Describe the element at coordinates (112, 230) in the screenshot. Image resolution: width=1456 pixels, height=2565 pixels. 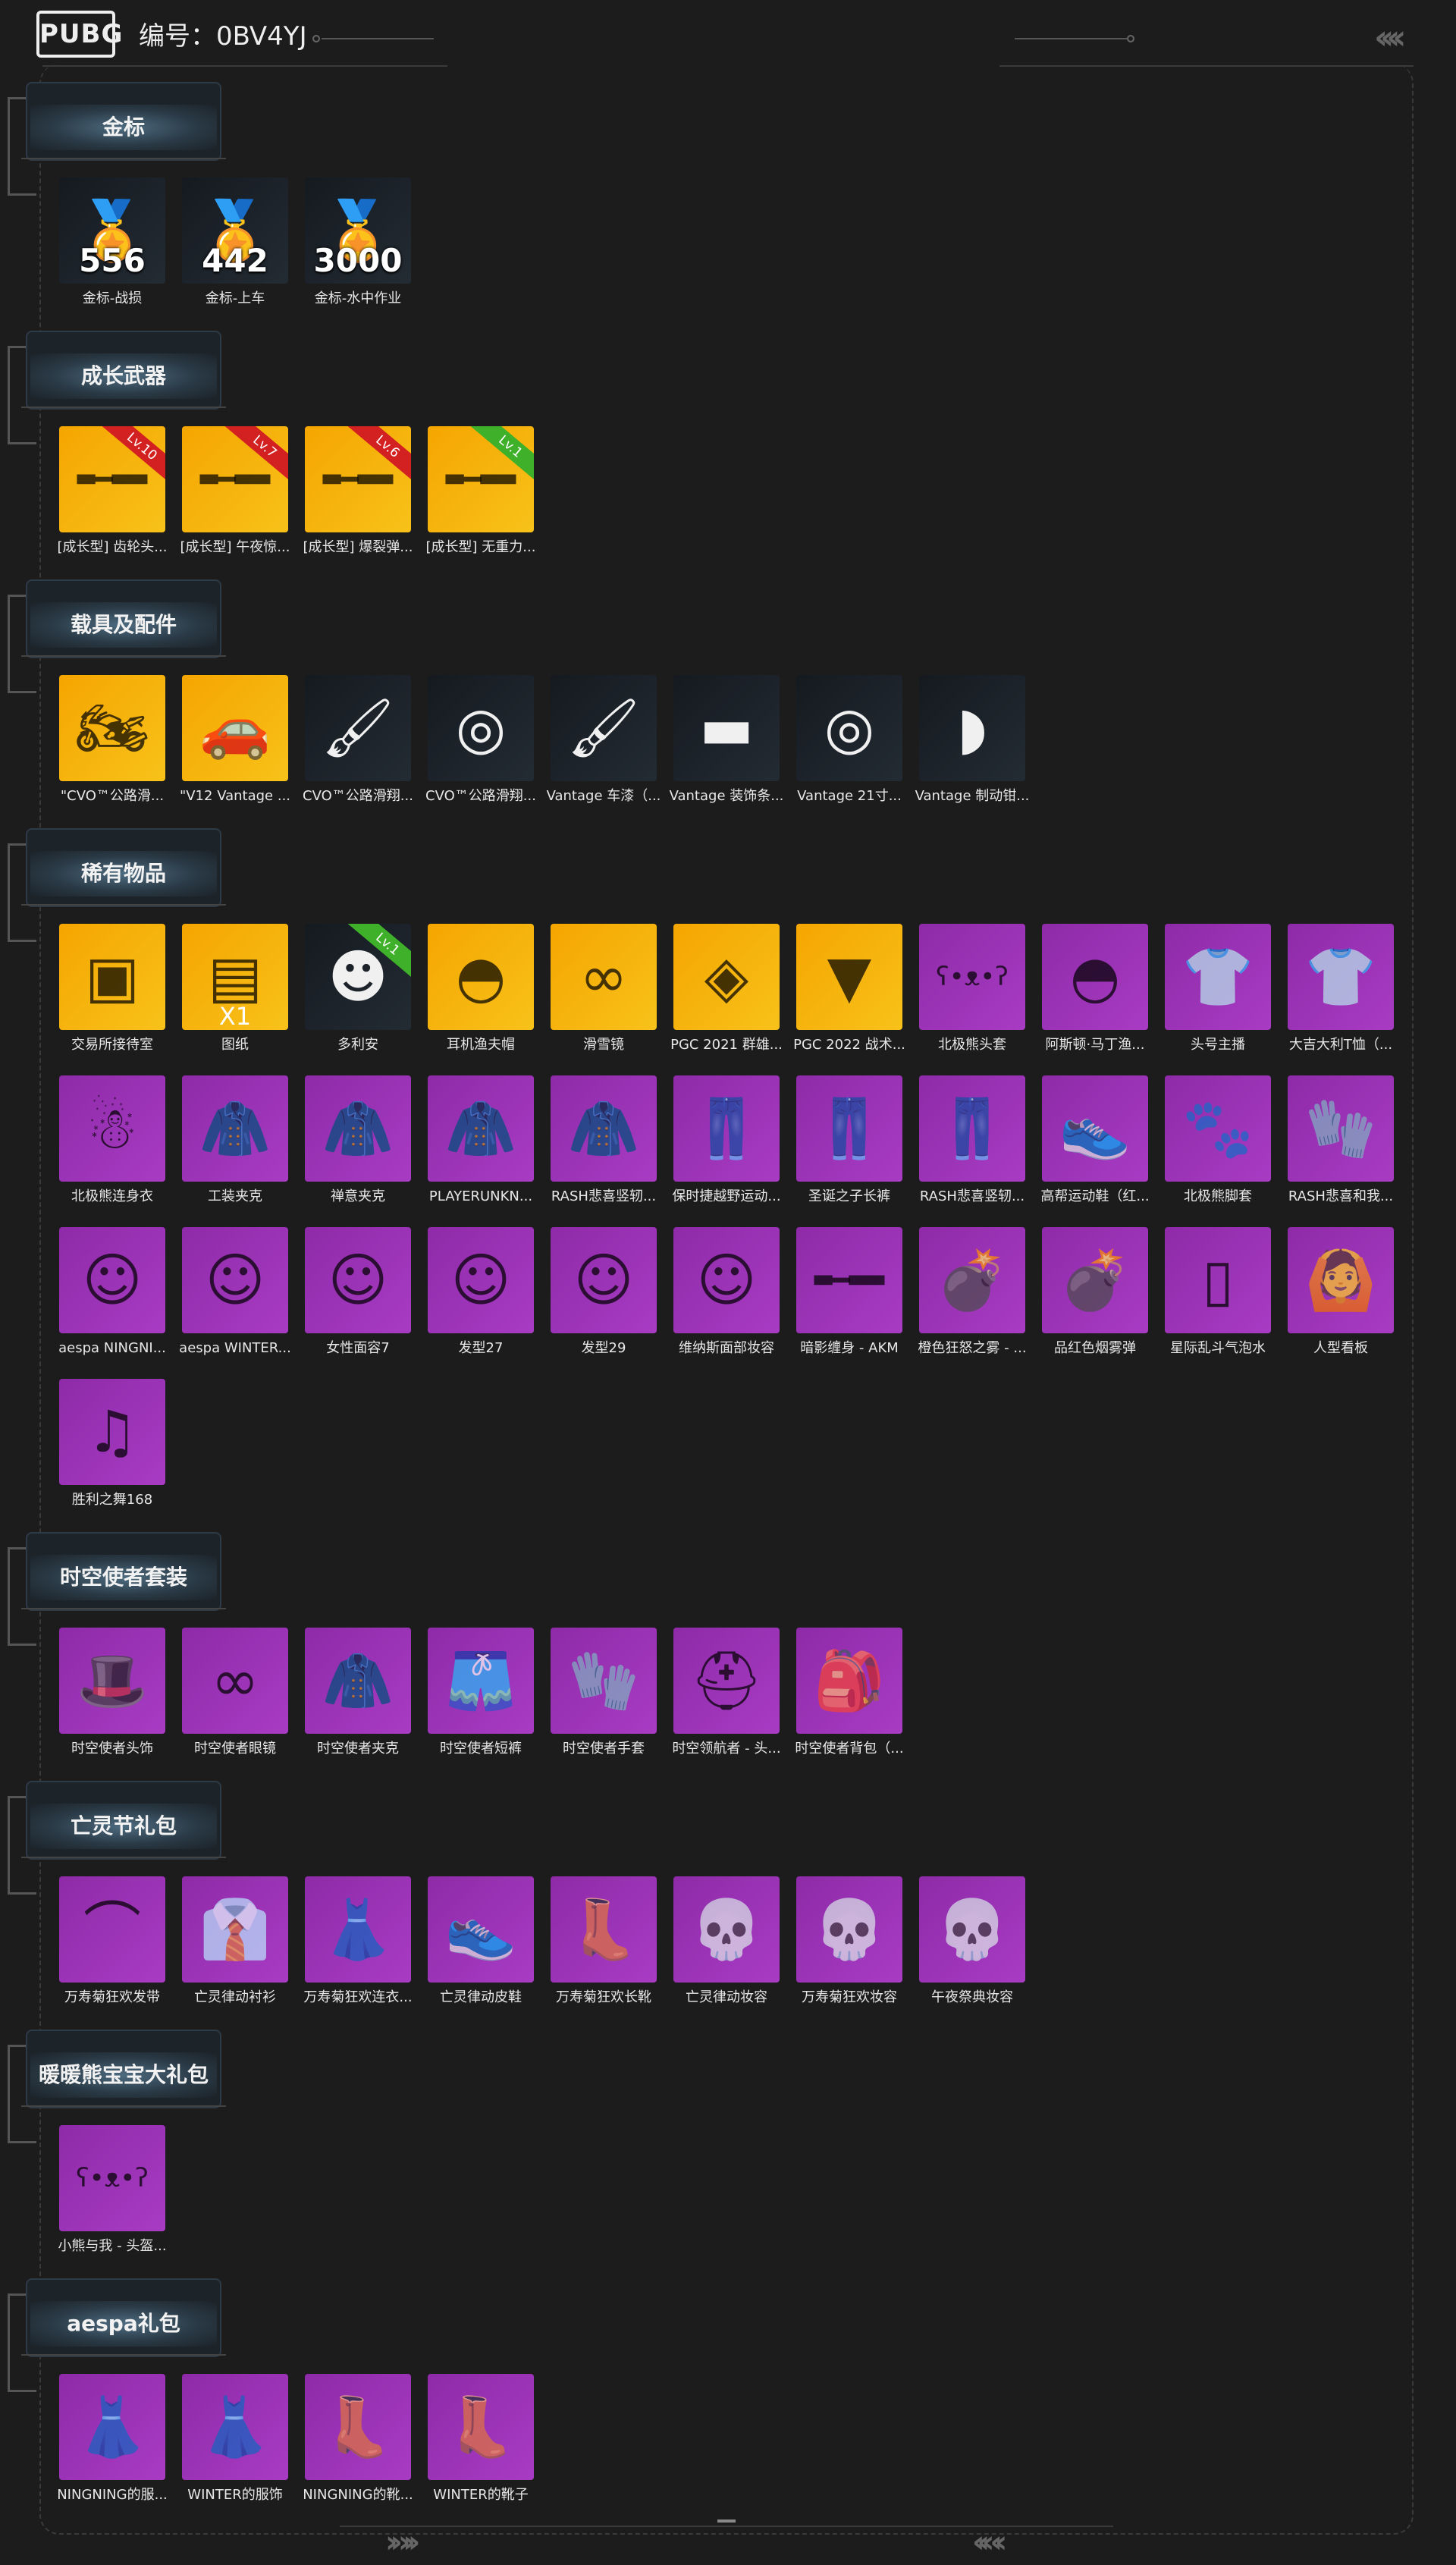
I see `item-tile: 🏅 556` at that location.